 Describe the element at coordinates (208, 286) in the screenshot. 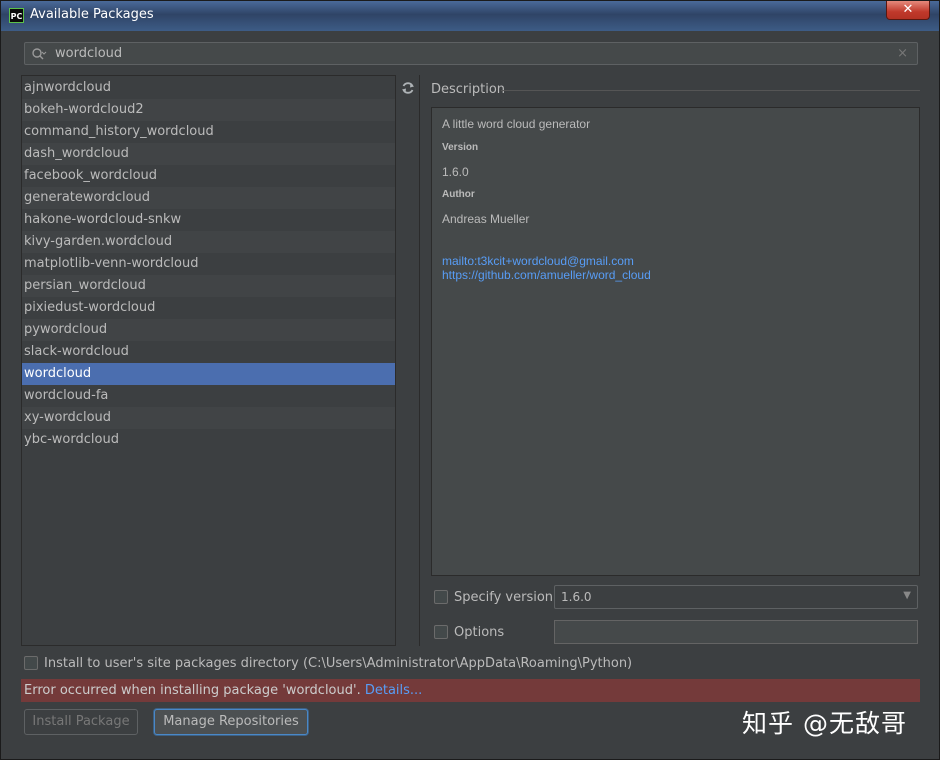

I see `package-list-item: persian_wordcloud` at that location.